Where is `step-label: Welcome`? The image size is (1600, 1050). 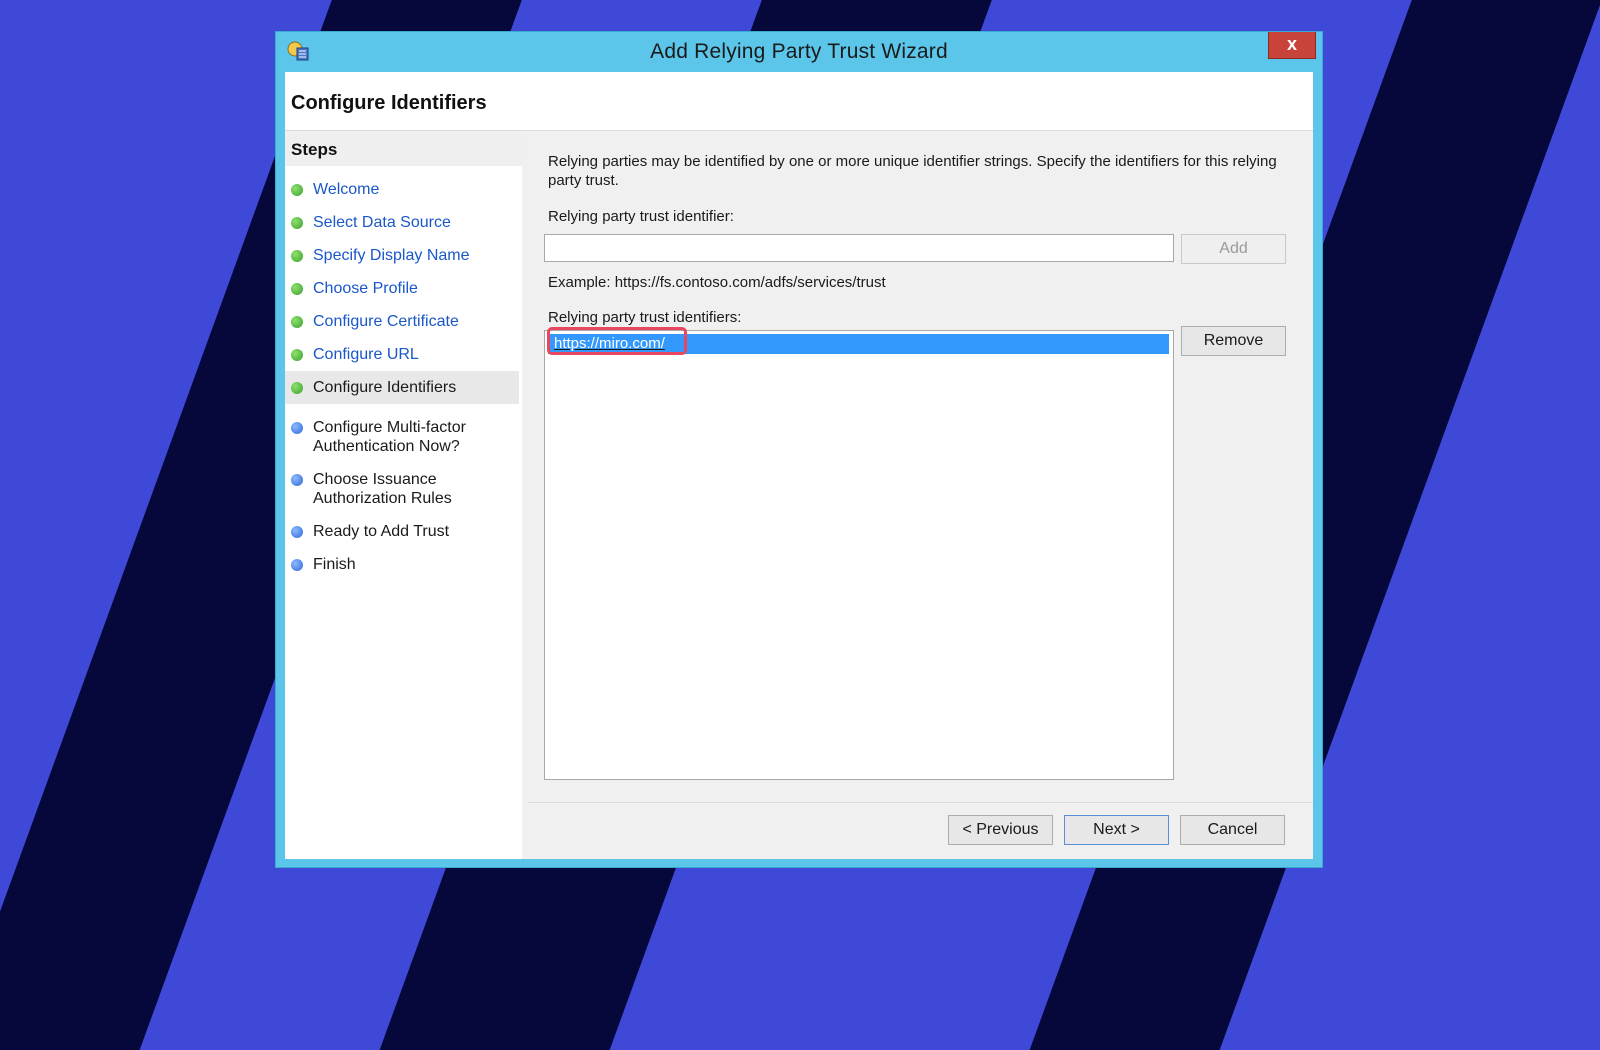
step-label: Welcome is located at coordinates (346, 189).